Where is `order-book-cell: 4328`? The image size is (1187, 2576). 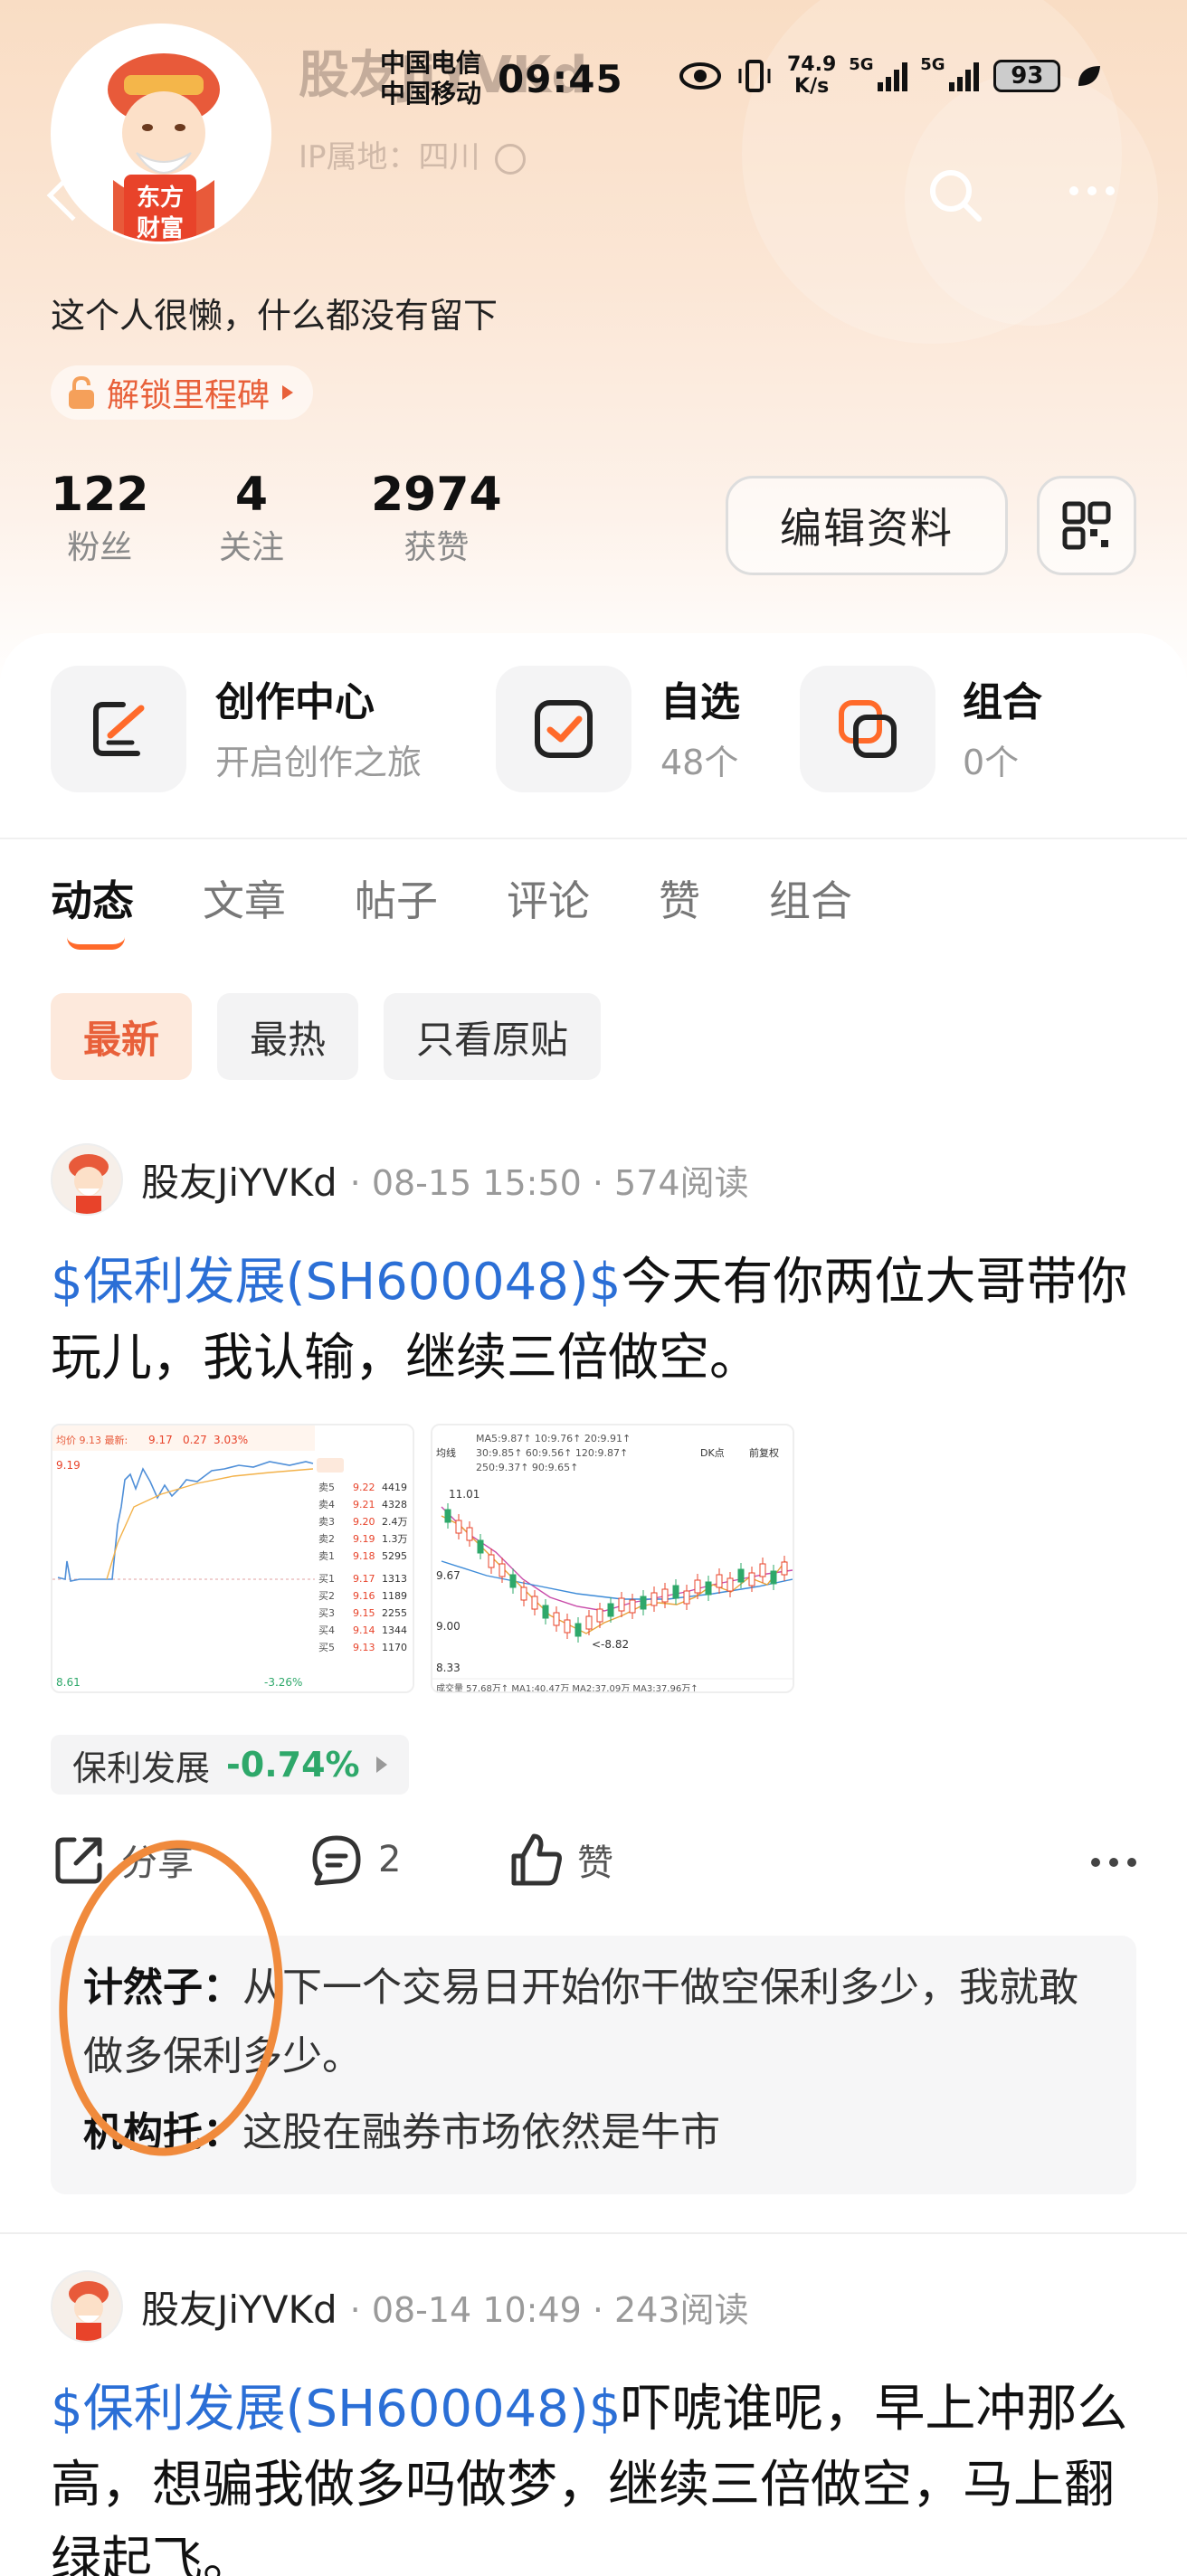
order-book-cell: 4328 is located at coordinates (394, 1505).